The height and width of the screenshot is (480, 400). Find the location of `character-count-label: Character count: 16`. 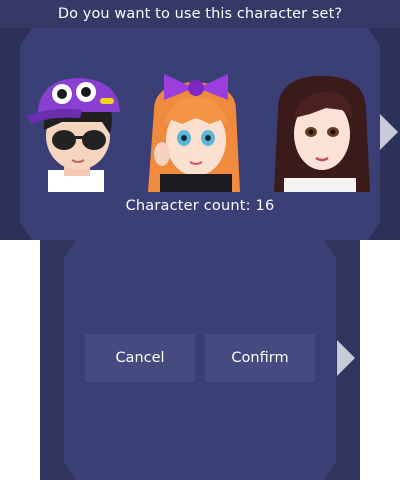

character-count-label: Character count: 16 is located at coordinates (200, 206).